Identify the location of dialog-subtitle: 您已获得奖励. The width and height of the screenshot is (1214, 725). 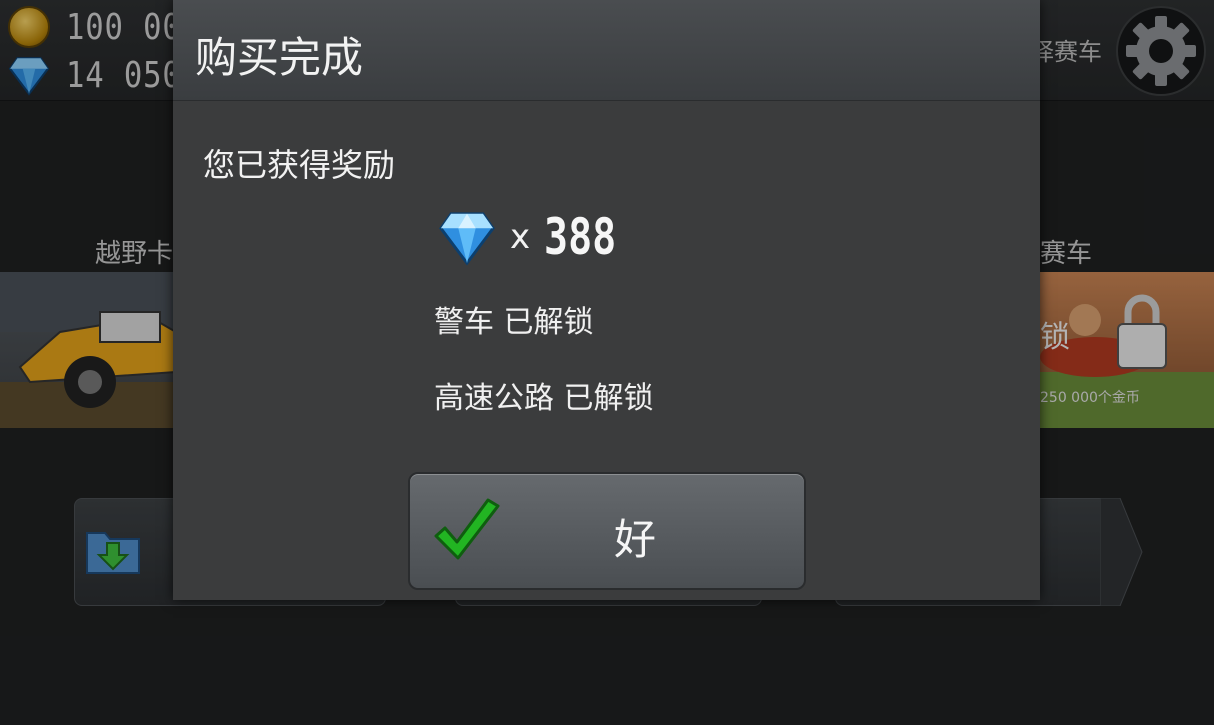
(299, 165).